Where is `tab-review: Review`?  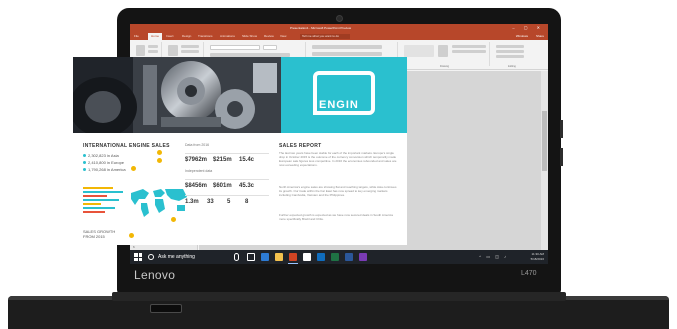 tab-review: Review is located at coordinates (269, 36).